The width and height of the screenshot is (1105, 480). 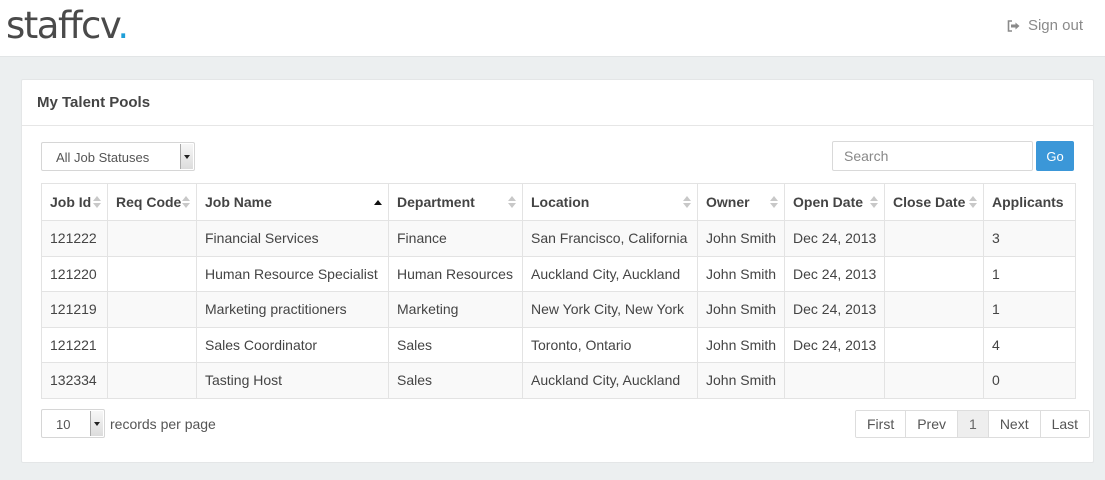 I want to click on column-label: Location, so click(x=560, y=202).